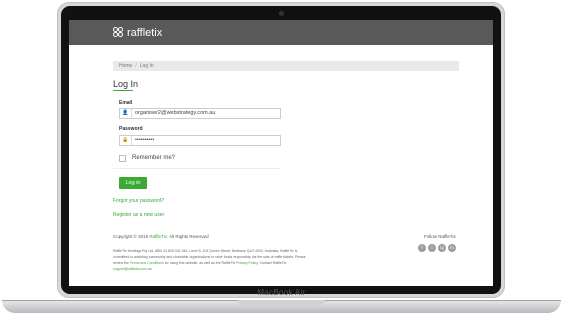  Describe the element at coordinates (187, 236) in the screenshot. I see `copyright-suffix: . All Rights Reserved` at that location.